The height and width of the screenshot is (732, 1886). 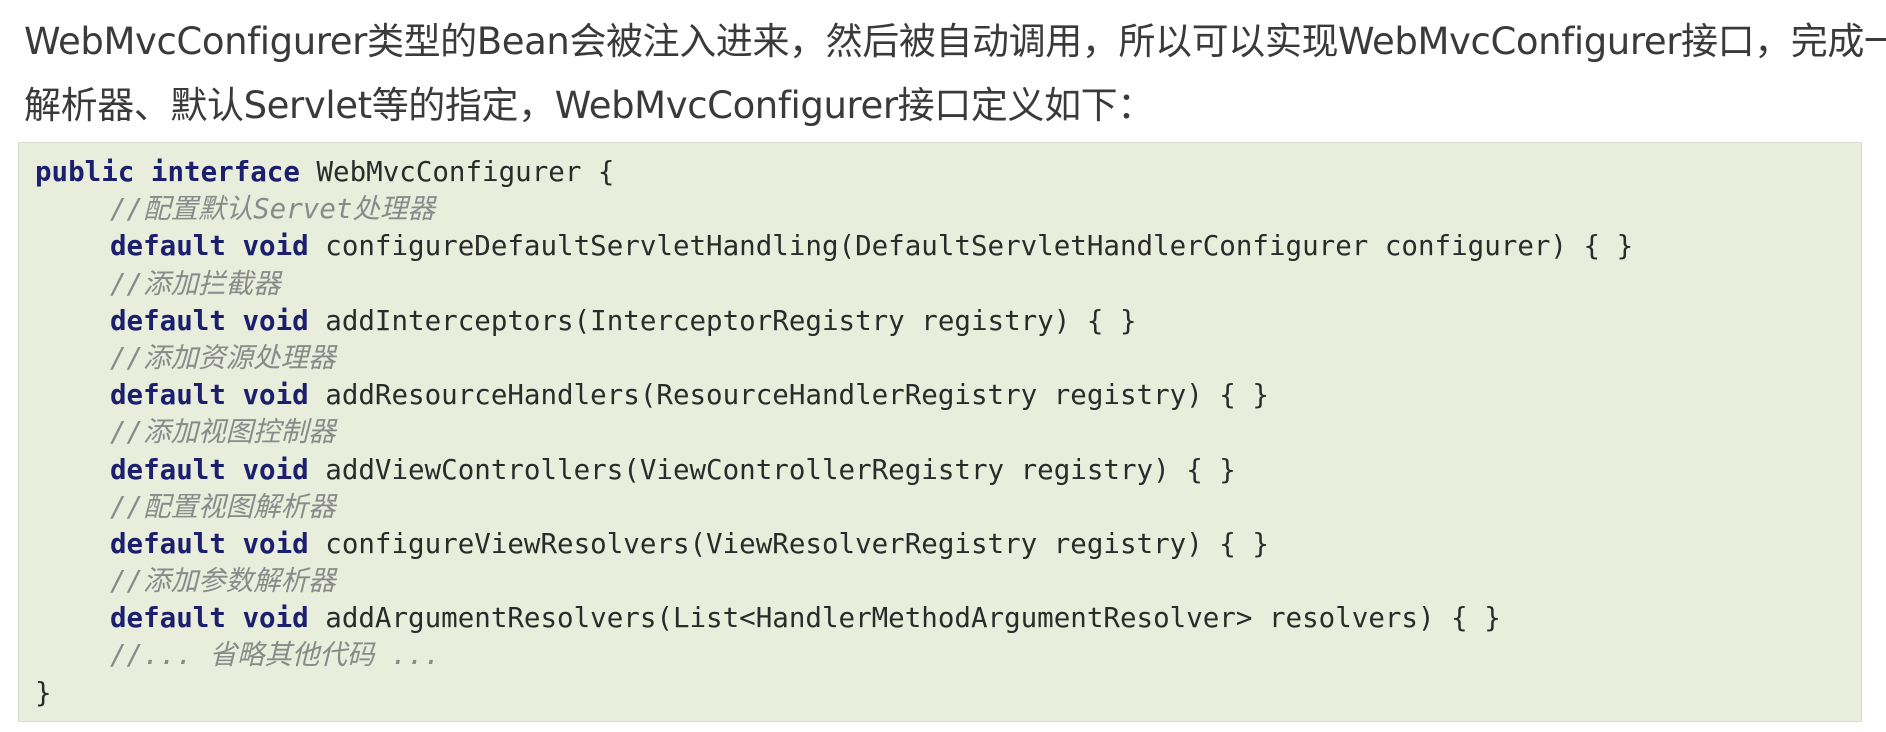 I want to click on code-comment: //添加参数解析器, so click(x=223, y=581).